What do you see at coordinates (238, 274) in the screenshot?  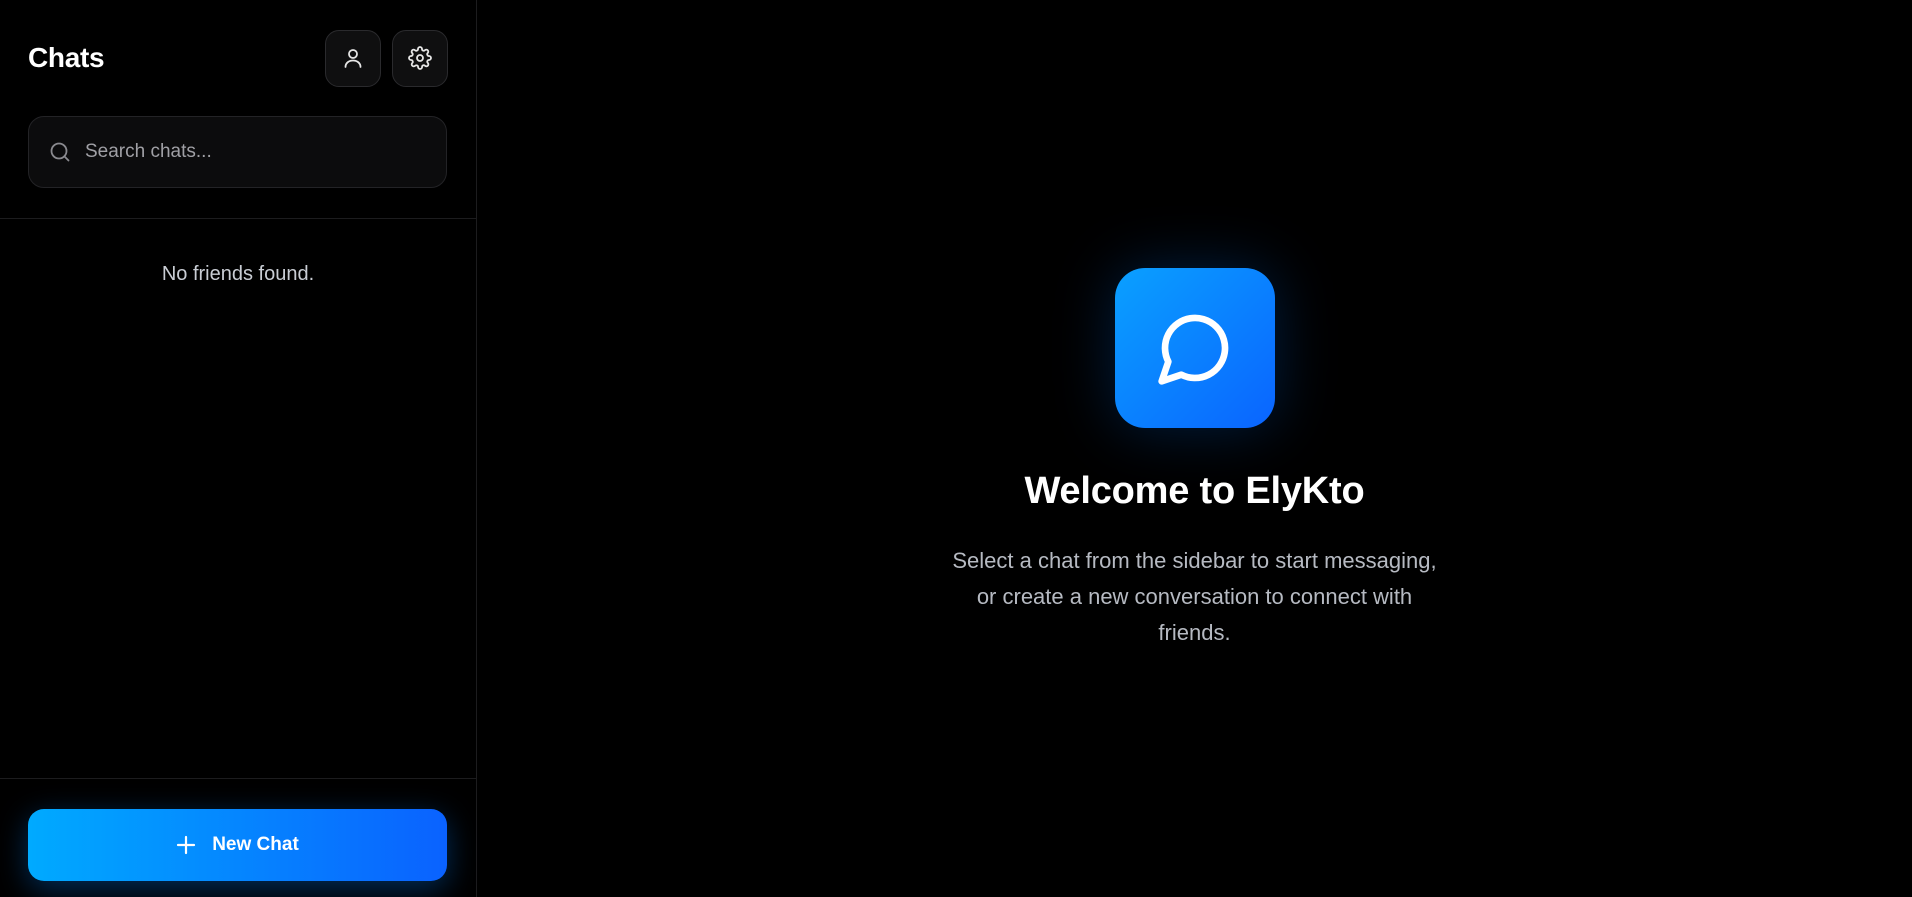 I see `empty-state-text: No friends found.` at bounding box center [238, 274].